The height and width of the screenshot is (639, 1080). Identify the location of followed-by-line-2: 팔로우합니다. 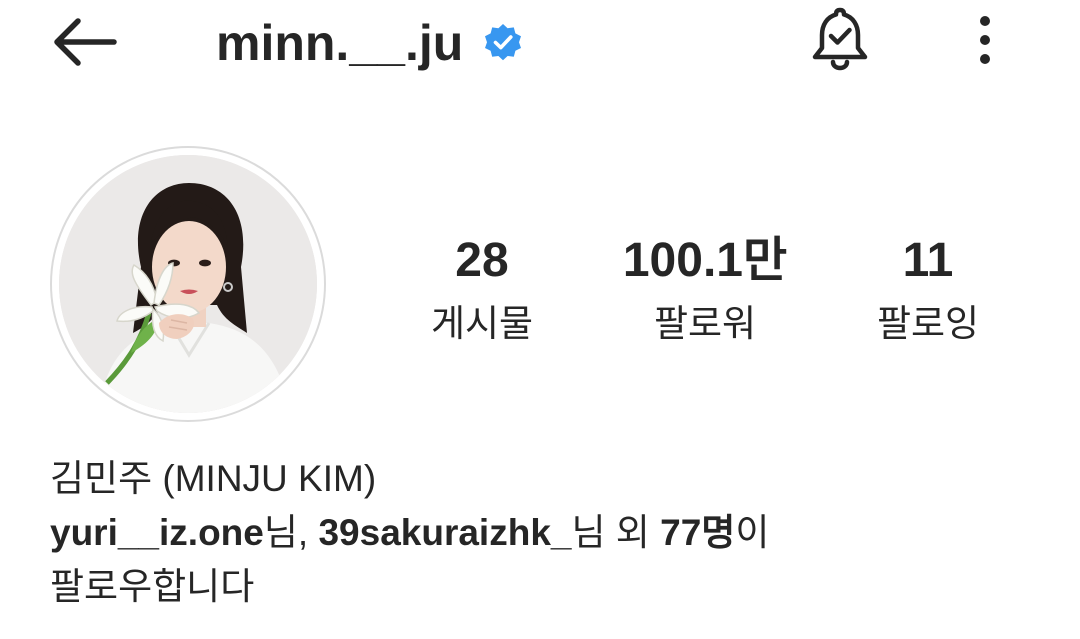
(152, 586).